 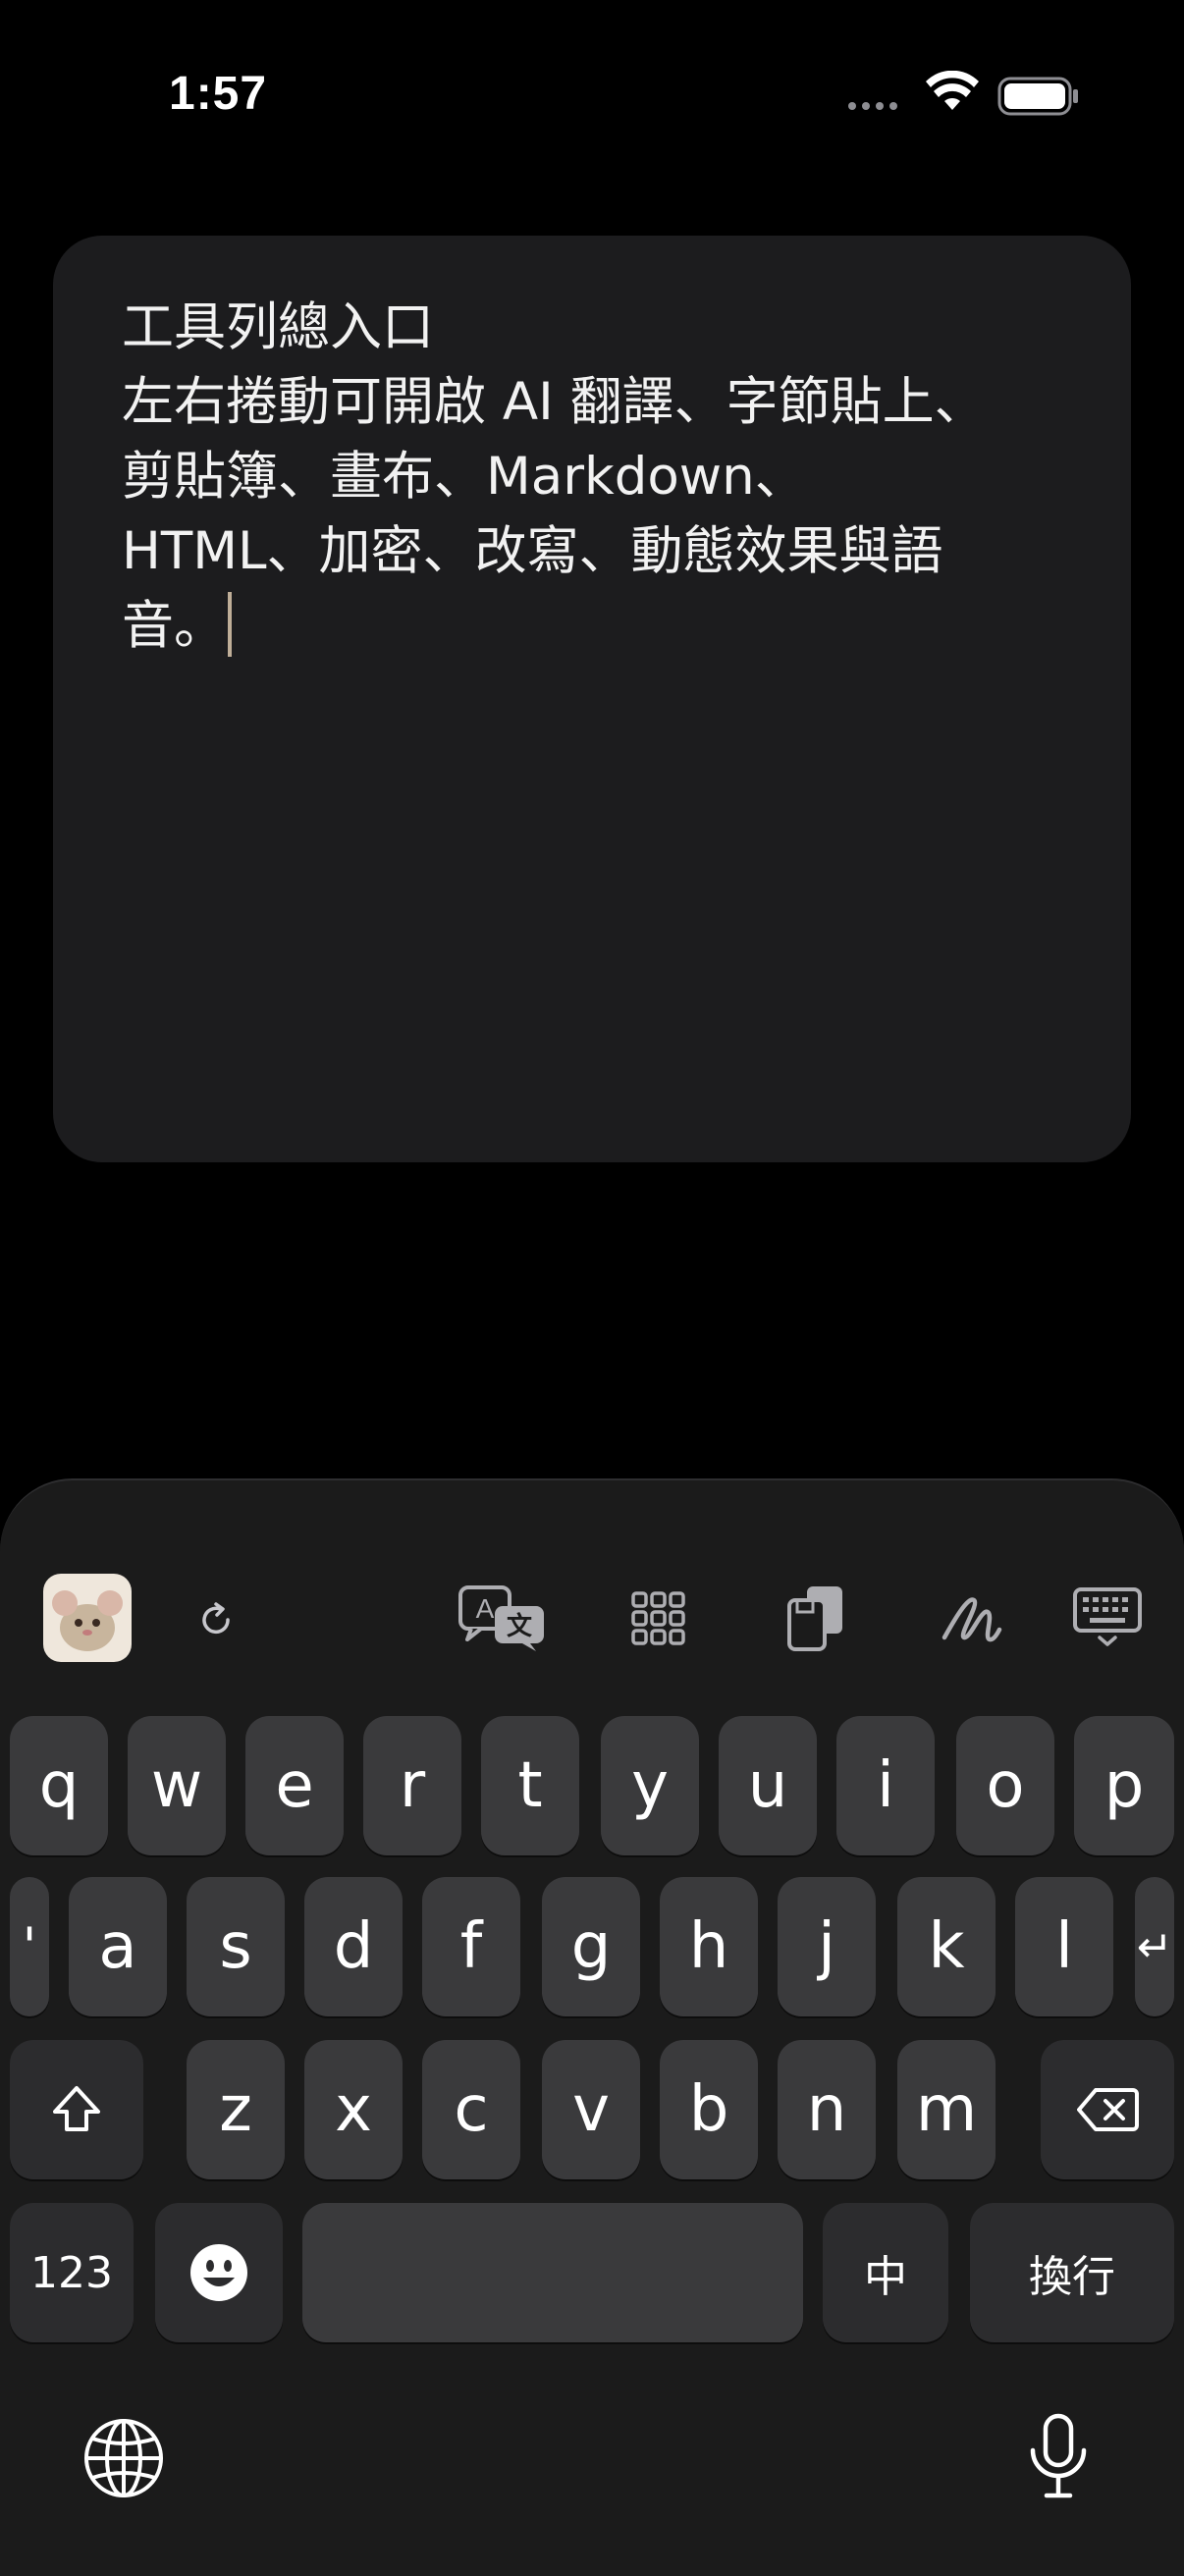 I want to click on keyboard-dismiss-icon, so click(x=1107, y=1616).